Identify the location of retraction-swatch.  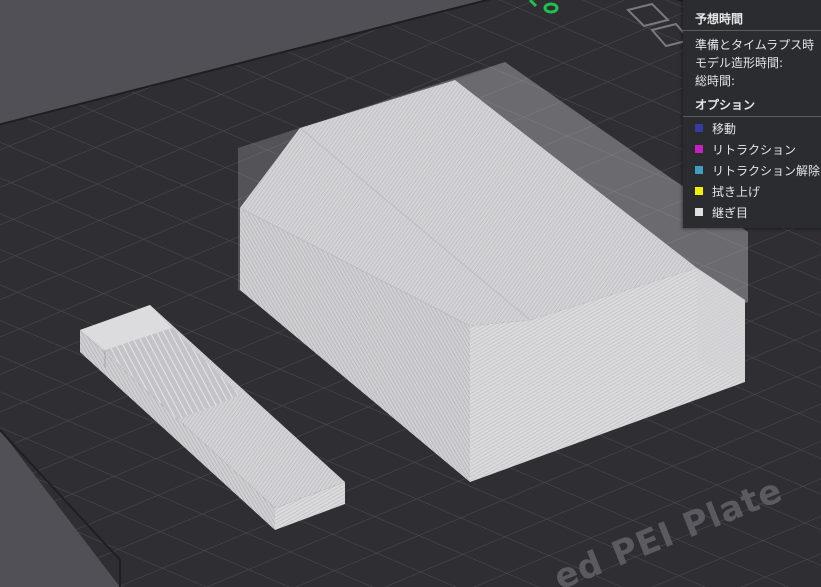
(699, 149).